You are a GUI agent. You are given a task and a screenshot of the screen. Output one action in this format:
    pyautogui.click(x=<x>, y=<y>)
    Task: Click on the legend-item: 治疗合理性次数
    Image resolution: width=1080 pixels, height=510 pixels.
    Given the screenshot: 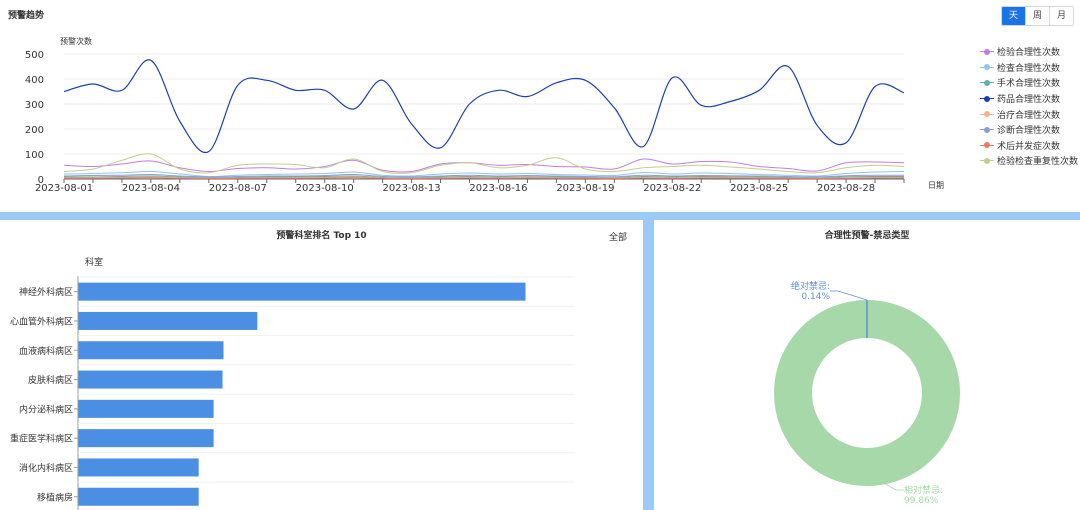 What is the action you would take?
    pyautogui.click(x=1030, y=114)
    